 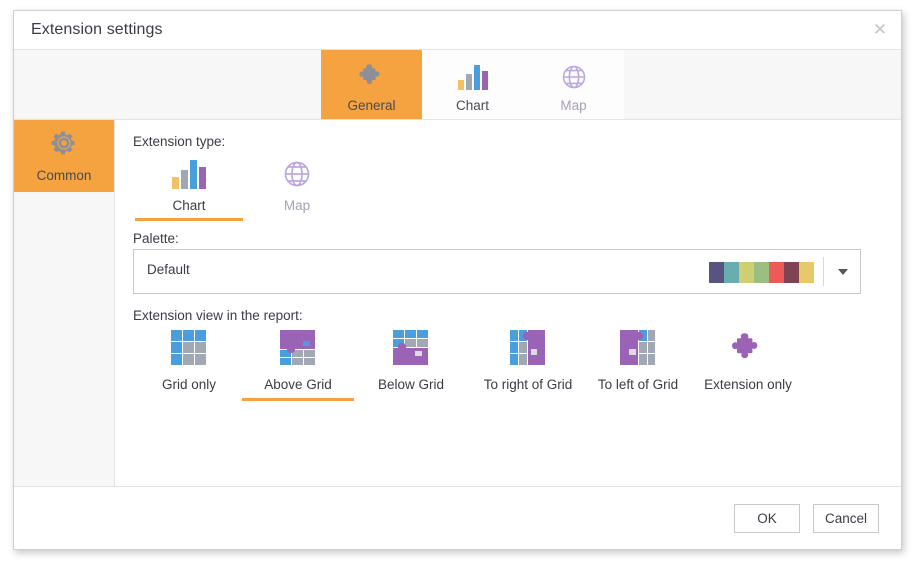 What do you see at coordinates (218, 315) in the screenshot?
I see `extension-view-label: Extension view in the report:` at bounding box center [218, 315].